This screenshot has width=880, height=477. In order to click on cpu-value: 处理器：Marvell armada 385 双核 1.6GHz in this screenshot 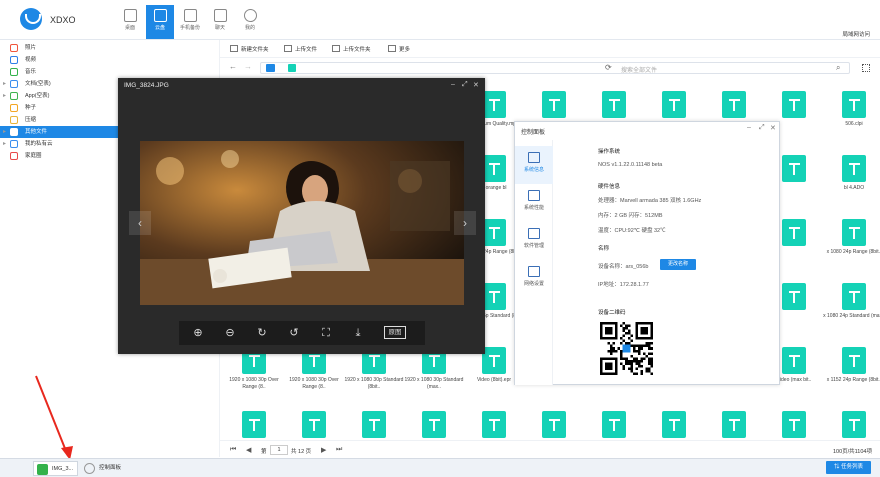, I will do `click(650, 201)`.